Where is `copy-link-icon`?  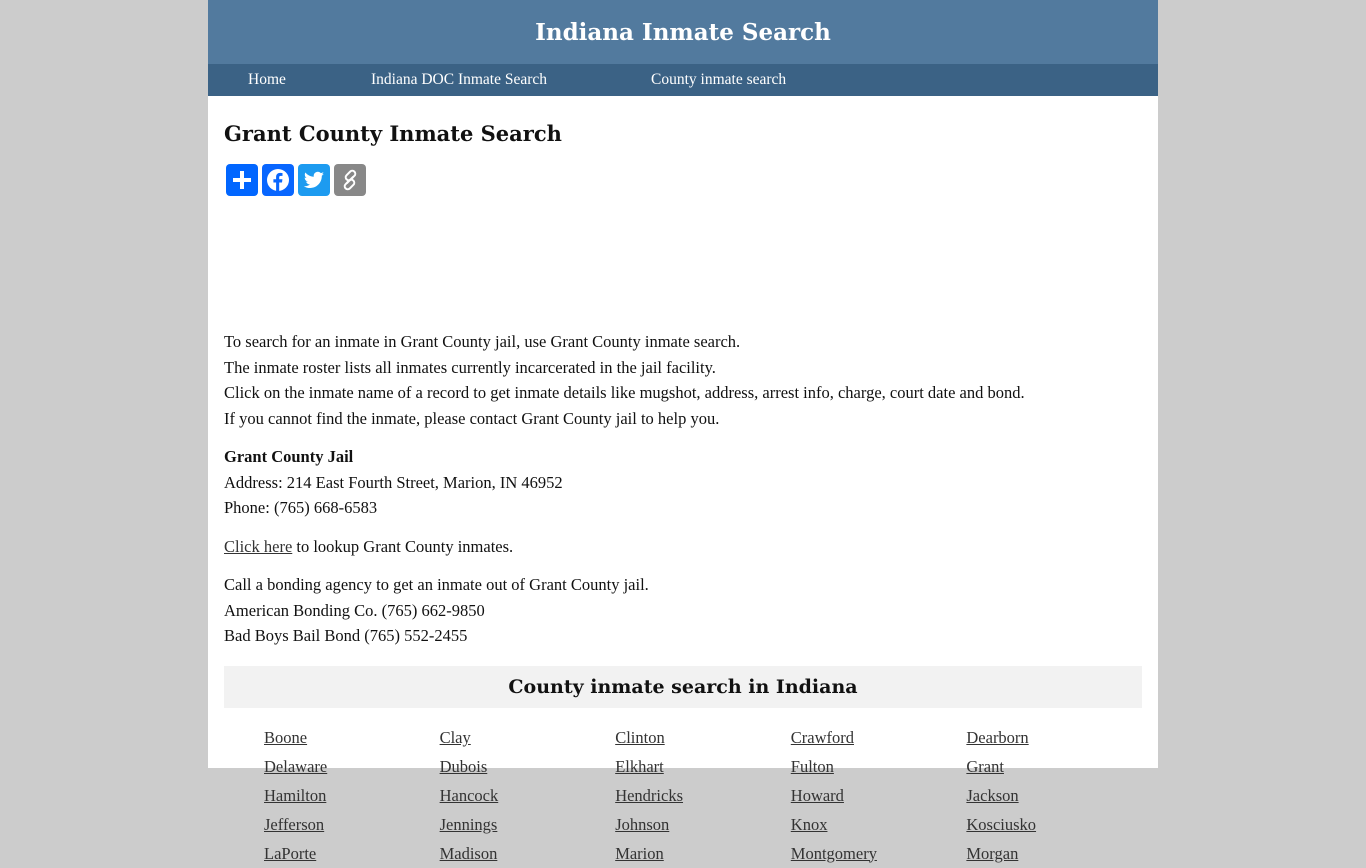 copy-link-icon is located at coordinates (350, 180).